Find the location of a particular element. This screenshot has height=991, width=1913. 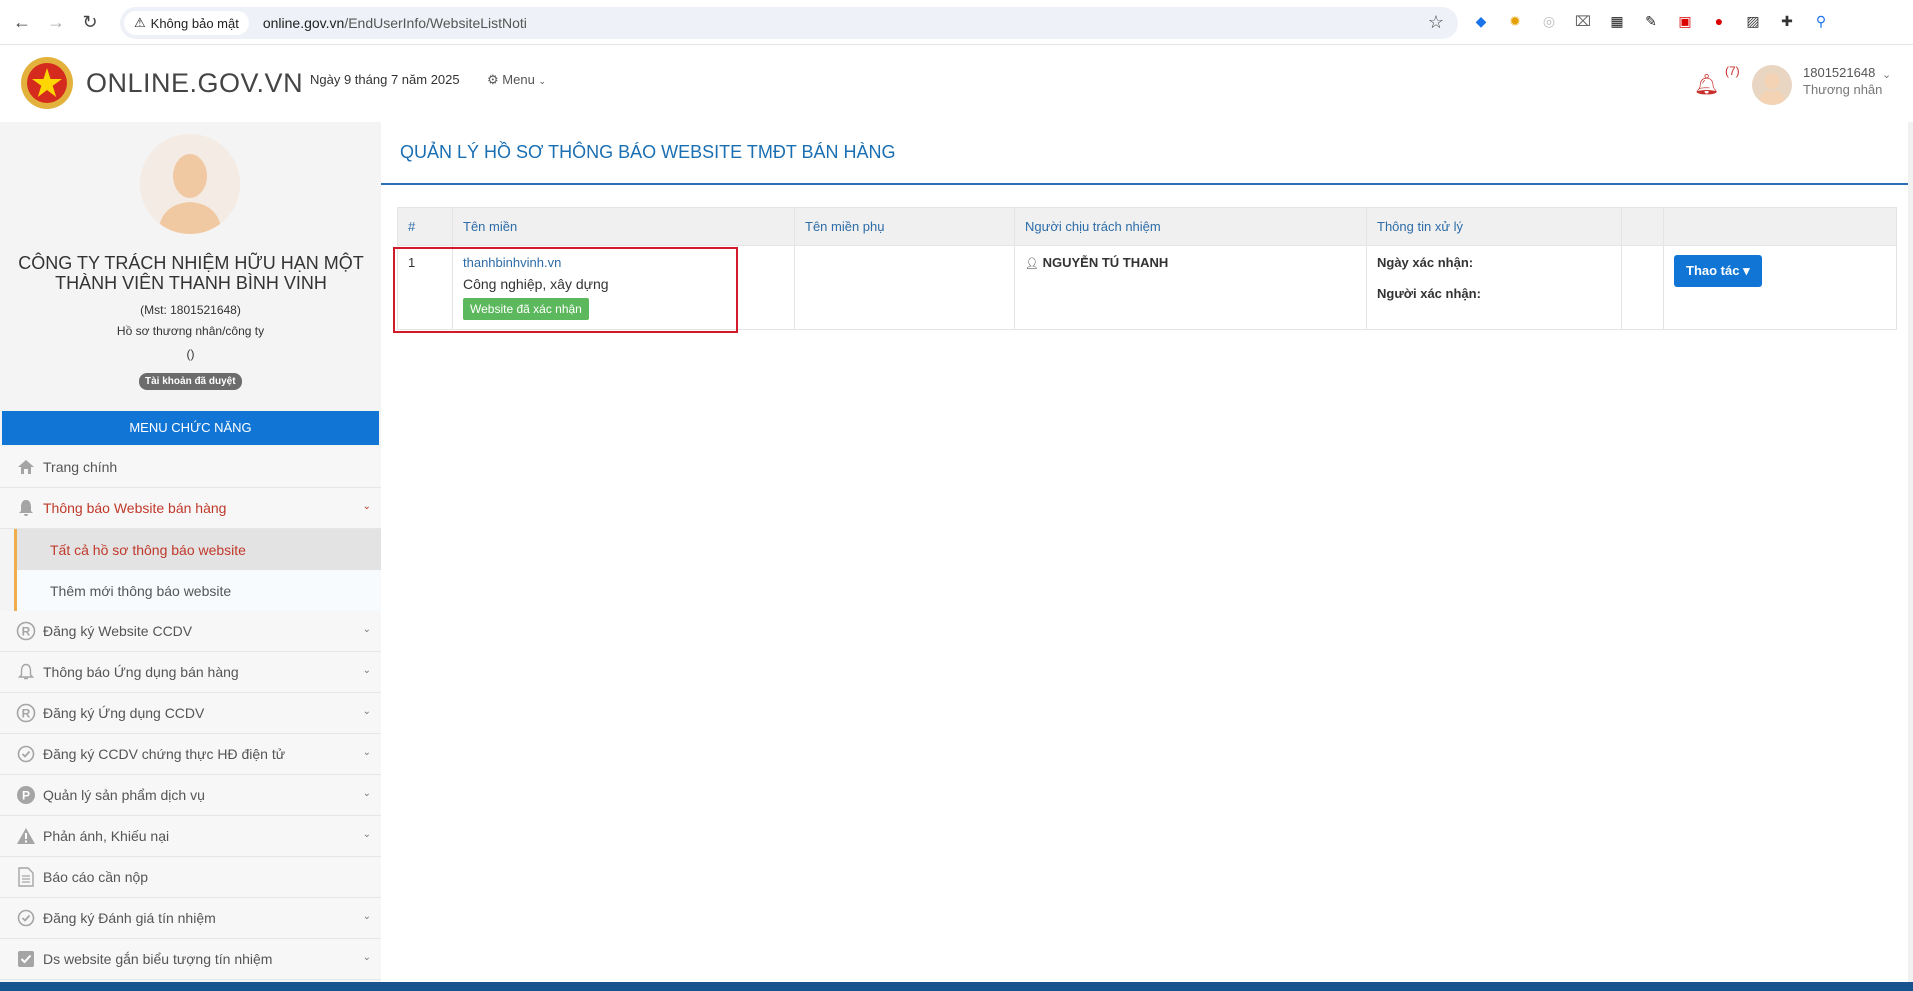

extension-gear-icon: ✹ is located at coordinates (1515, 21).